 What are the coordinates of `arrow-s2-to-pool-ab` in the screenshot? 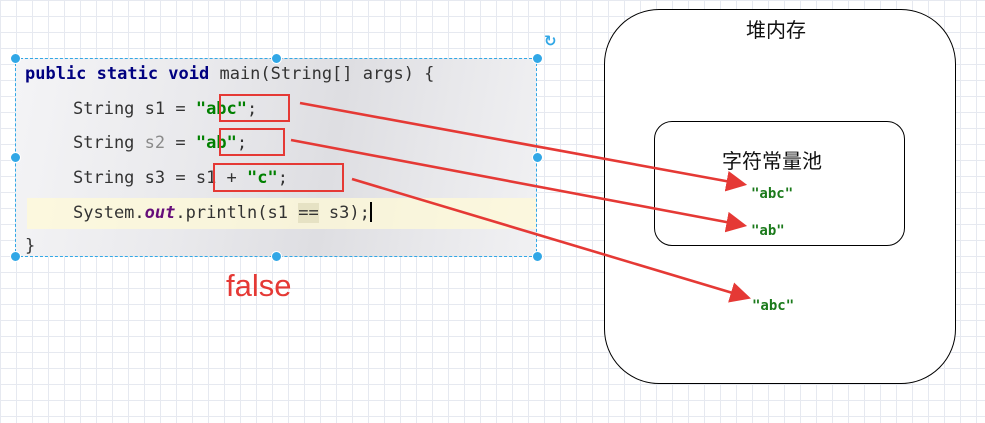 It's located at (519, 185).